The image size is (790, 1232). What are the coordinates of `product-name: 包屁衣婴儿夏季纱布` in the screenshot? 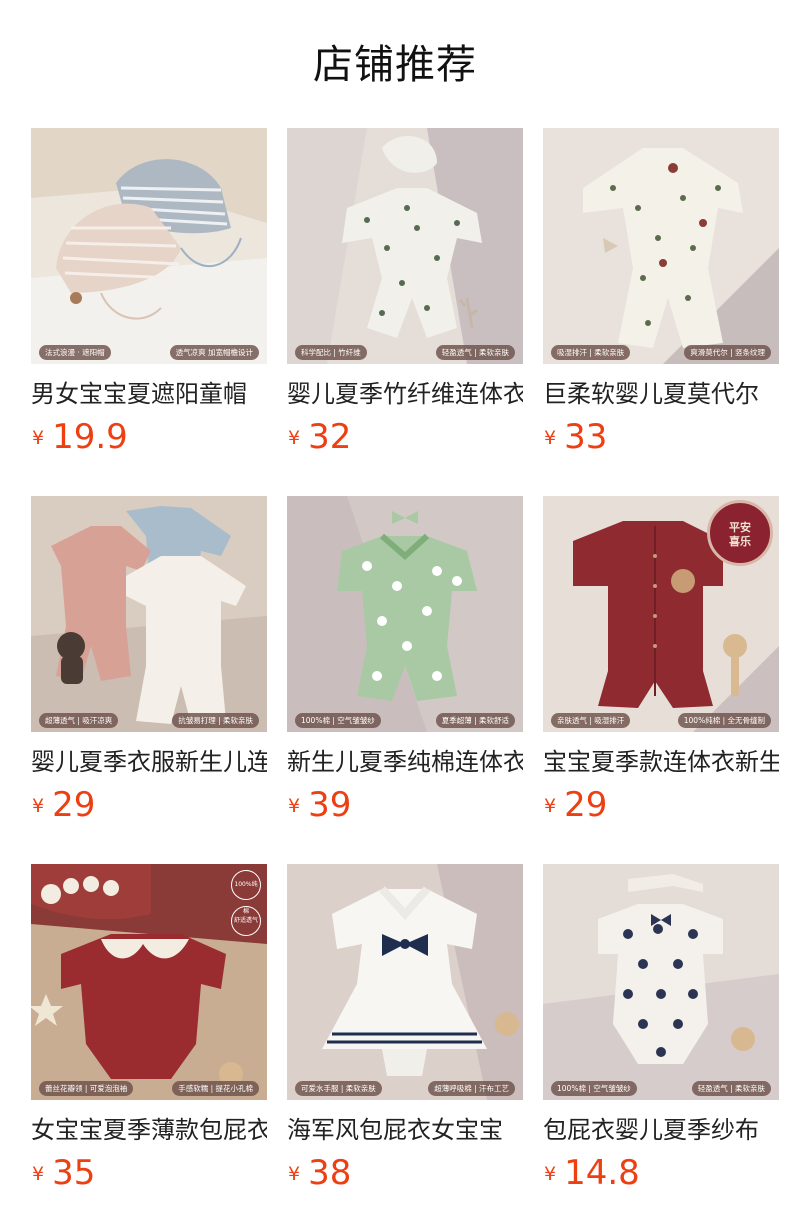 It's located at (661, 1130).